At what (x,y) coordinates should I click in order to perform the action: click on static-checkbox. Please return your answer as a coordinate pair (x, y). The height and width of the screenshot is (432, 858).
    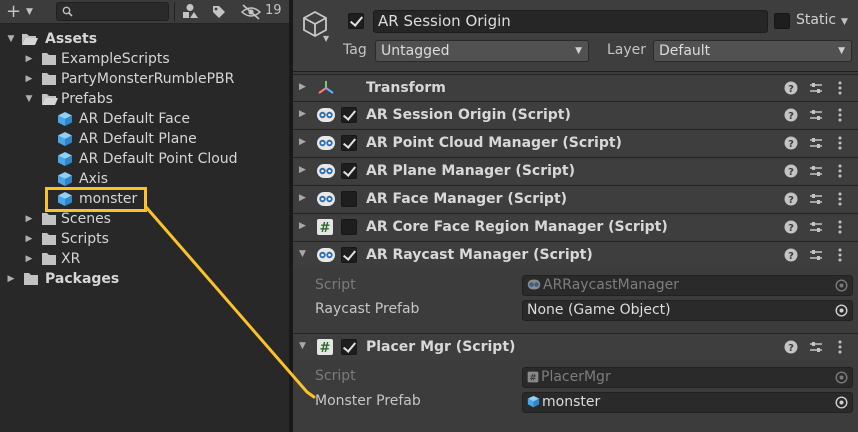
    Looking at the image, I should click on (782, 21).